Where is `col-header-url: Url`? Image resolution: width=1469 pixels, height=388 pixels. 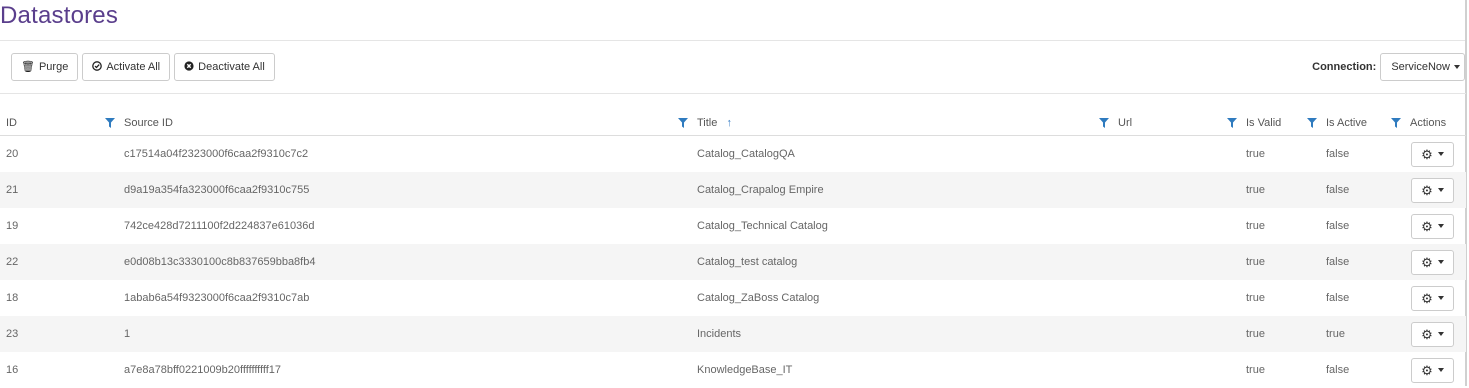 col-header-url: Url is located at coordinates (1176, 123).